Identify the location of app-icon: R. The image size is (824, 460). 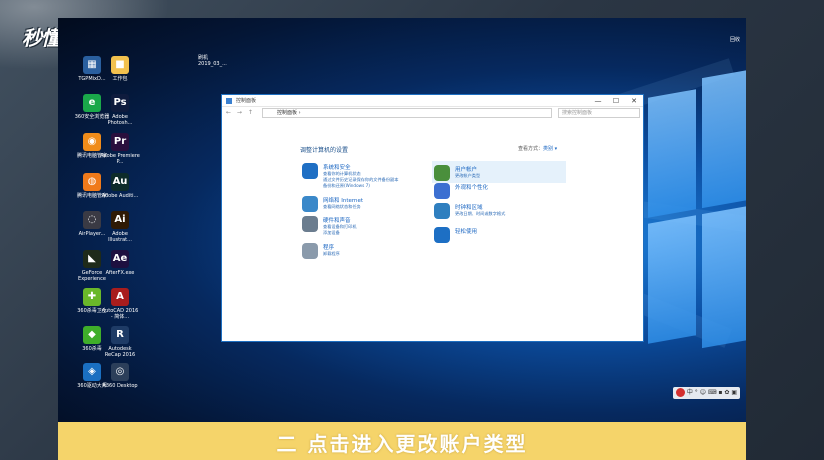
(120, 335).